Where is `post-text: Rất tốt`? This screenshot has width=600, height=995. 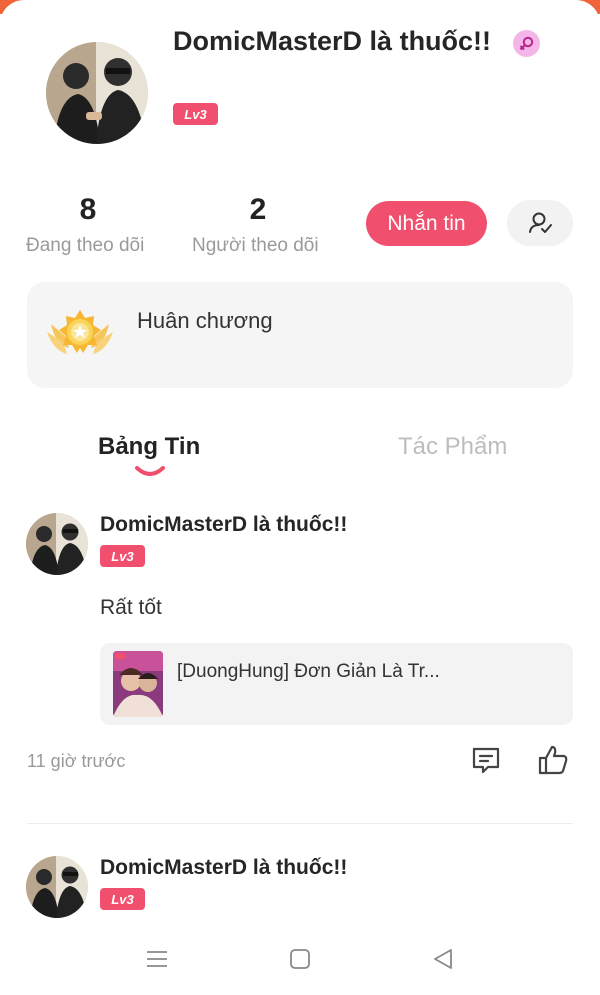
post-text: Rất tốt is located at coordinates (131, 607).